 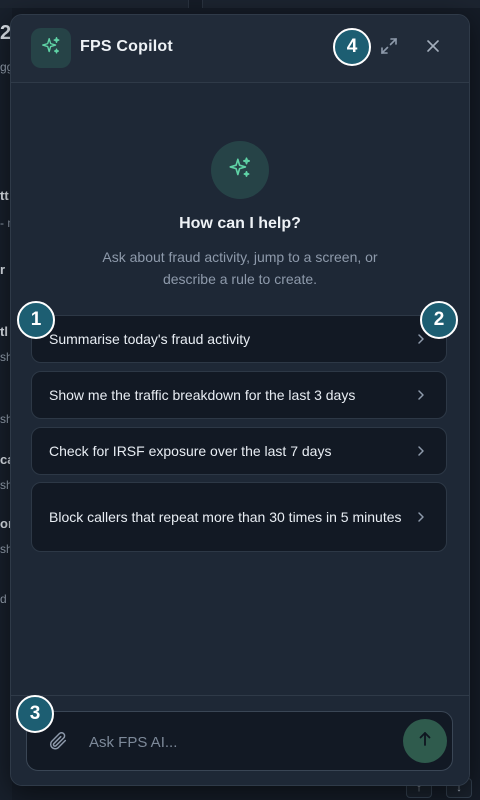 I want to click on annotation-marker: 1, so click(x=36, y=320).